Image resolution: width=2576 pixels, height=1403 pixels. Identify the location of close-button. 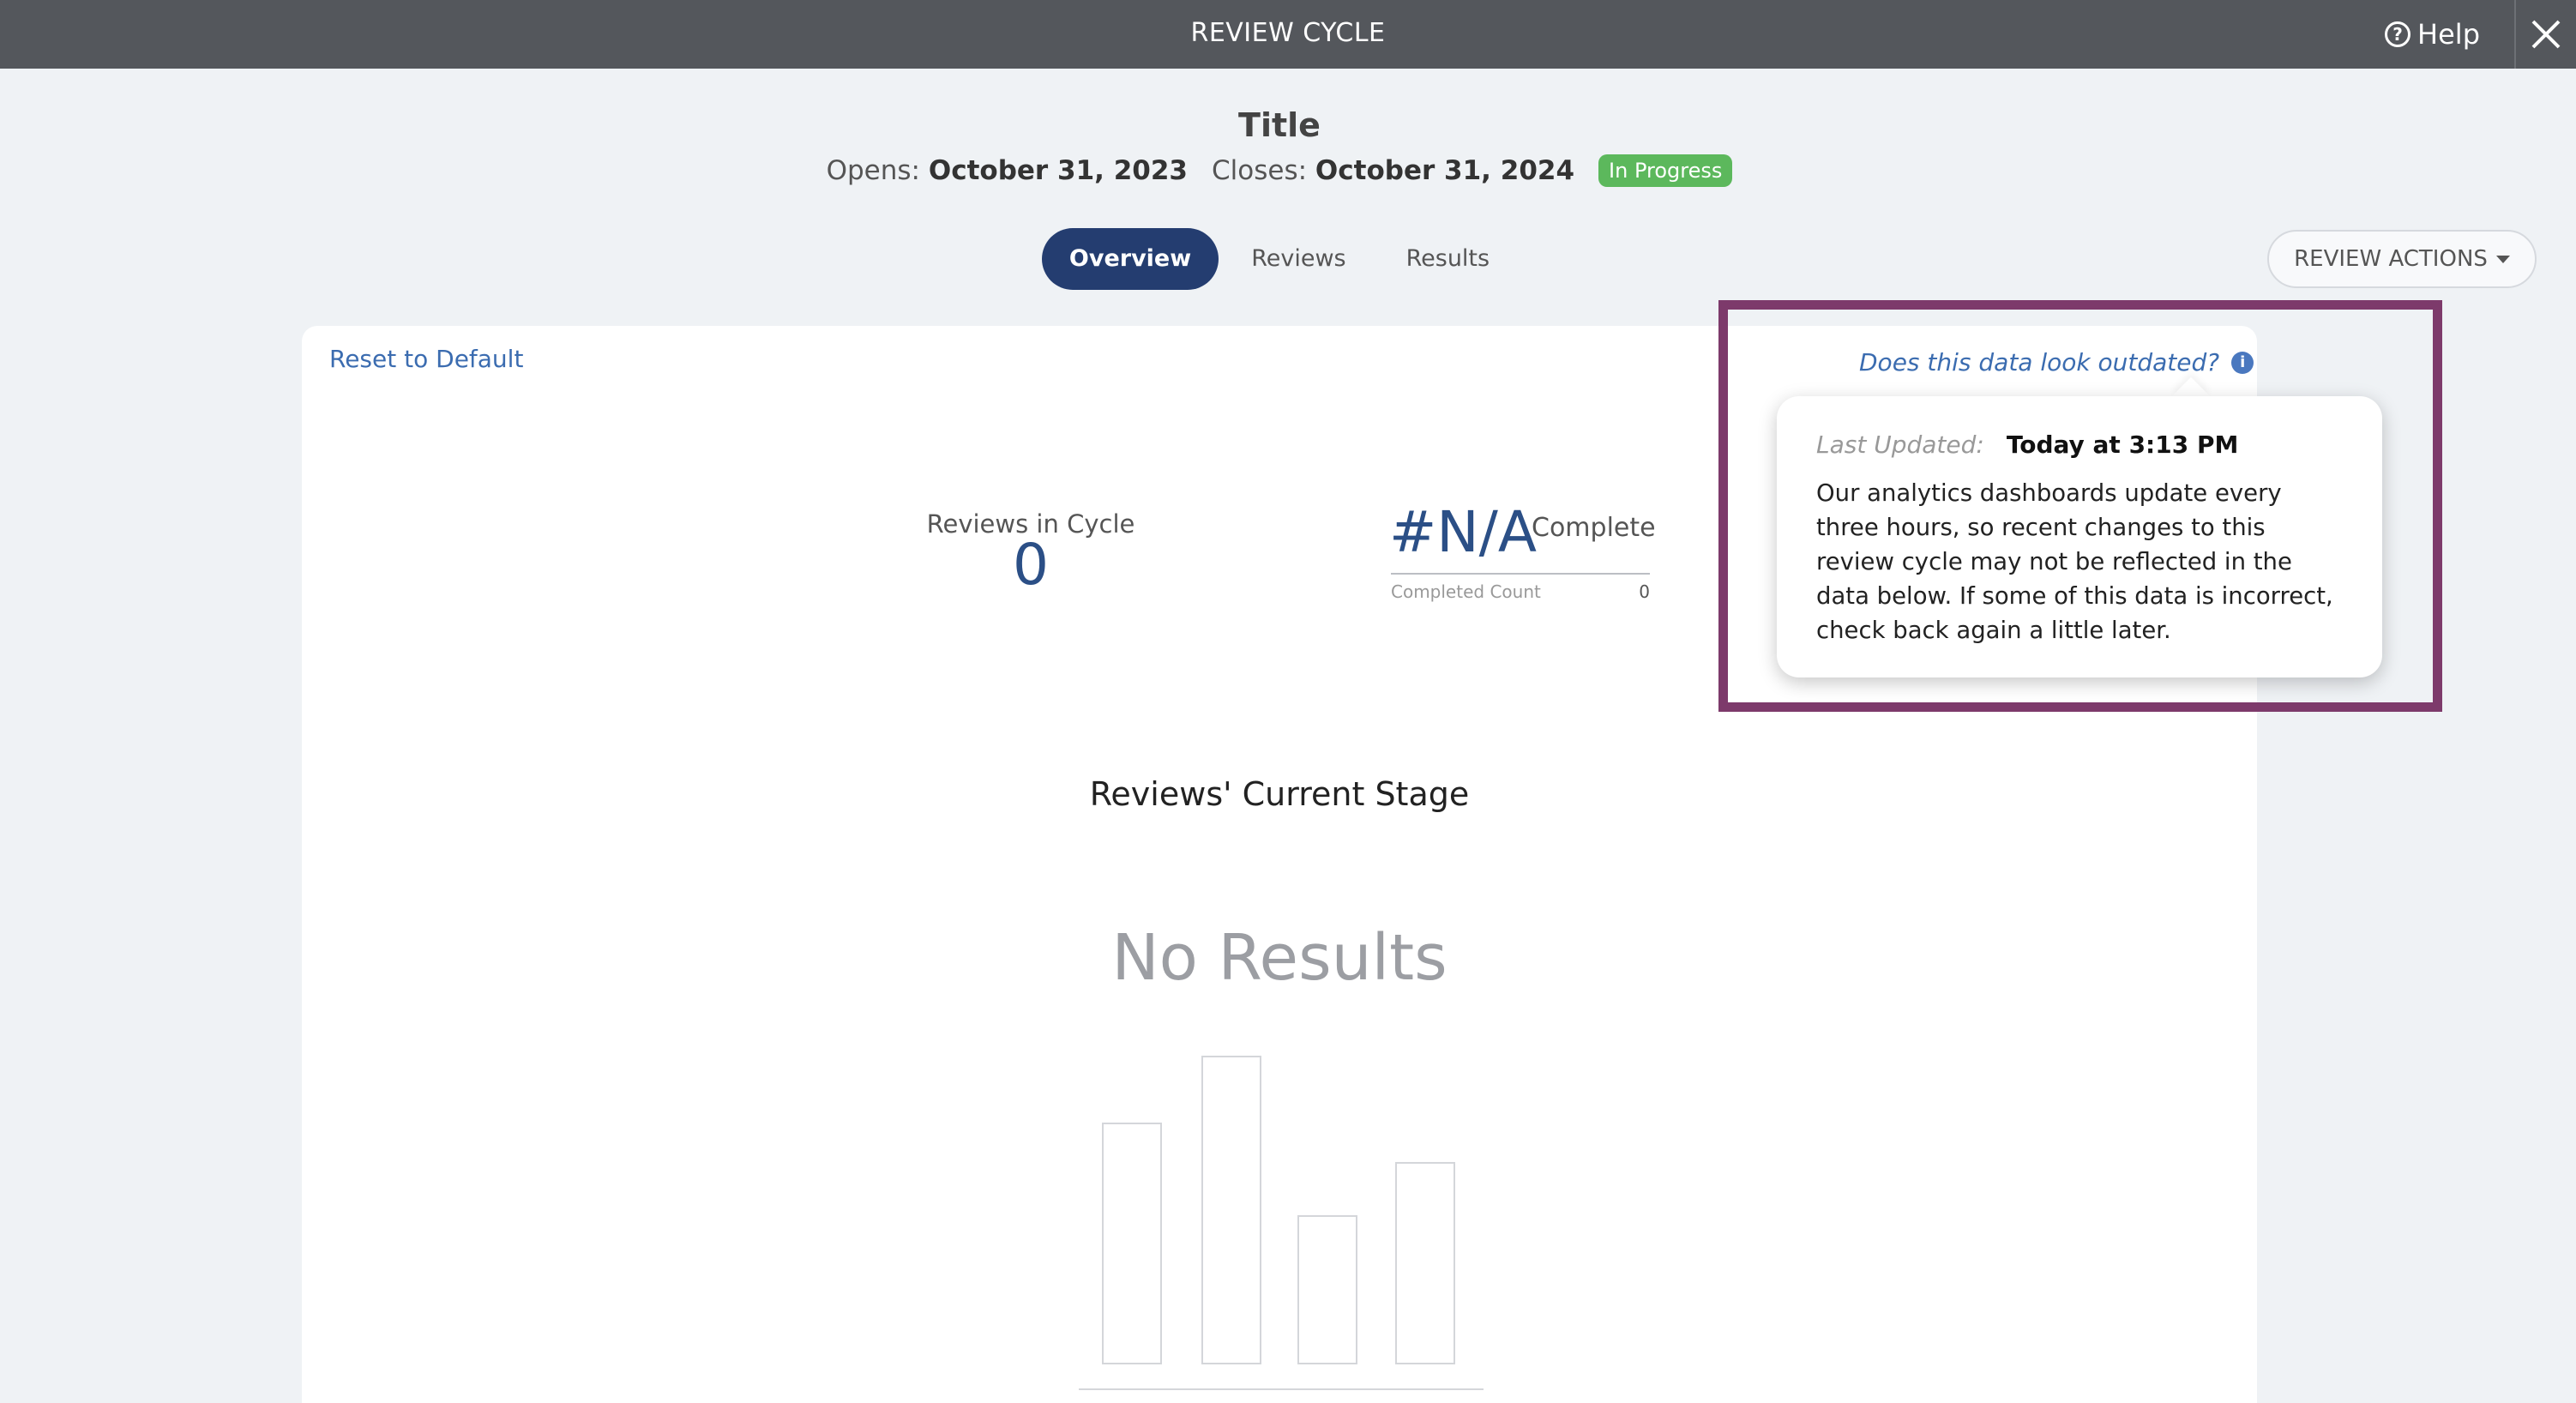
(2545, 34).